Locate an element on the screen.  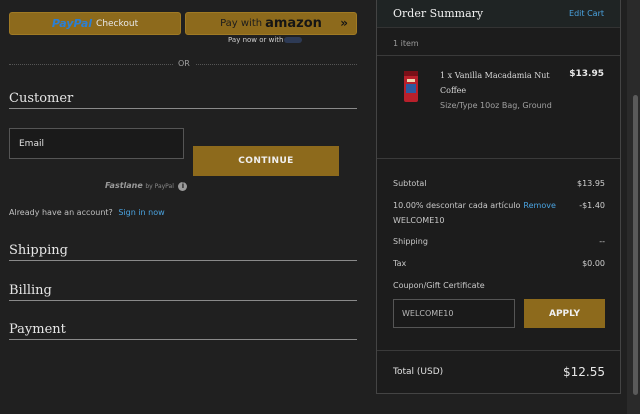
amazon-pay-prefix: Pay with is located at coordinates (241, 23).